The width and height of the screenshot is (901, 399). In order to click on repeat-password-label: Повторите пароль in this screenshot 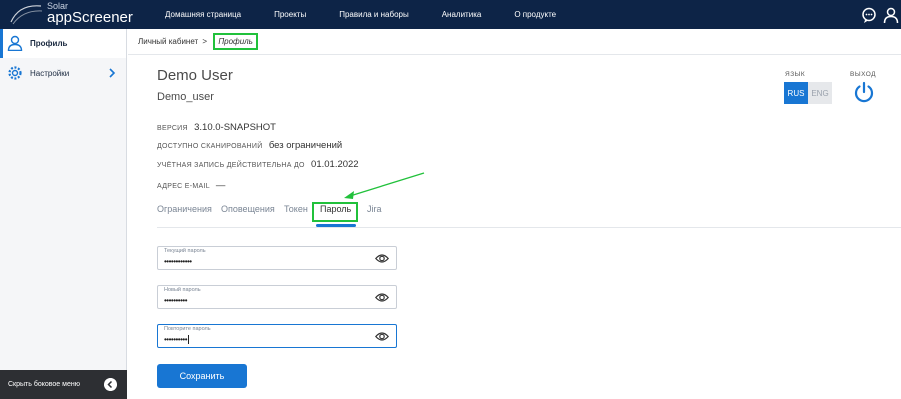, I will do `click(187, 329)`.